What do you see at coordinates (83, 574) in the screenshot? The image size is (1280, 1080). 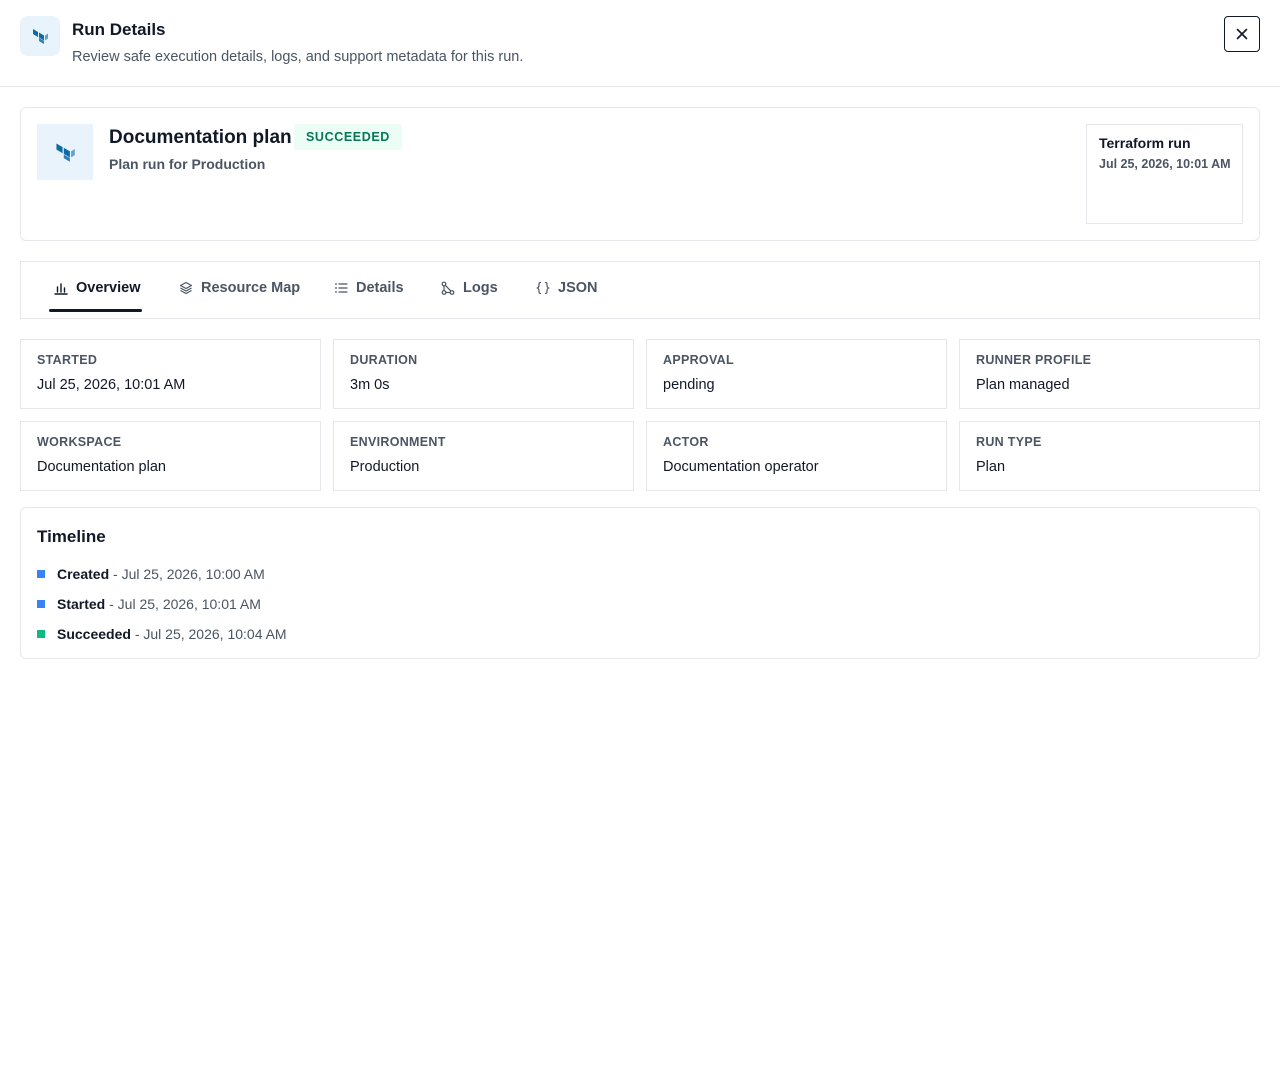 I see `timeline-event-name: Created` at bounding box center [83, 574].